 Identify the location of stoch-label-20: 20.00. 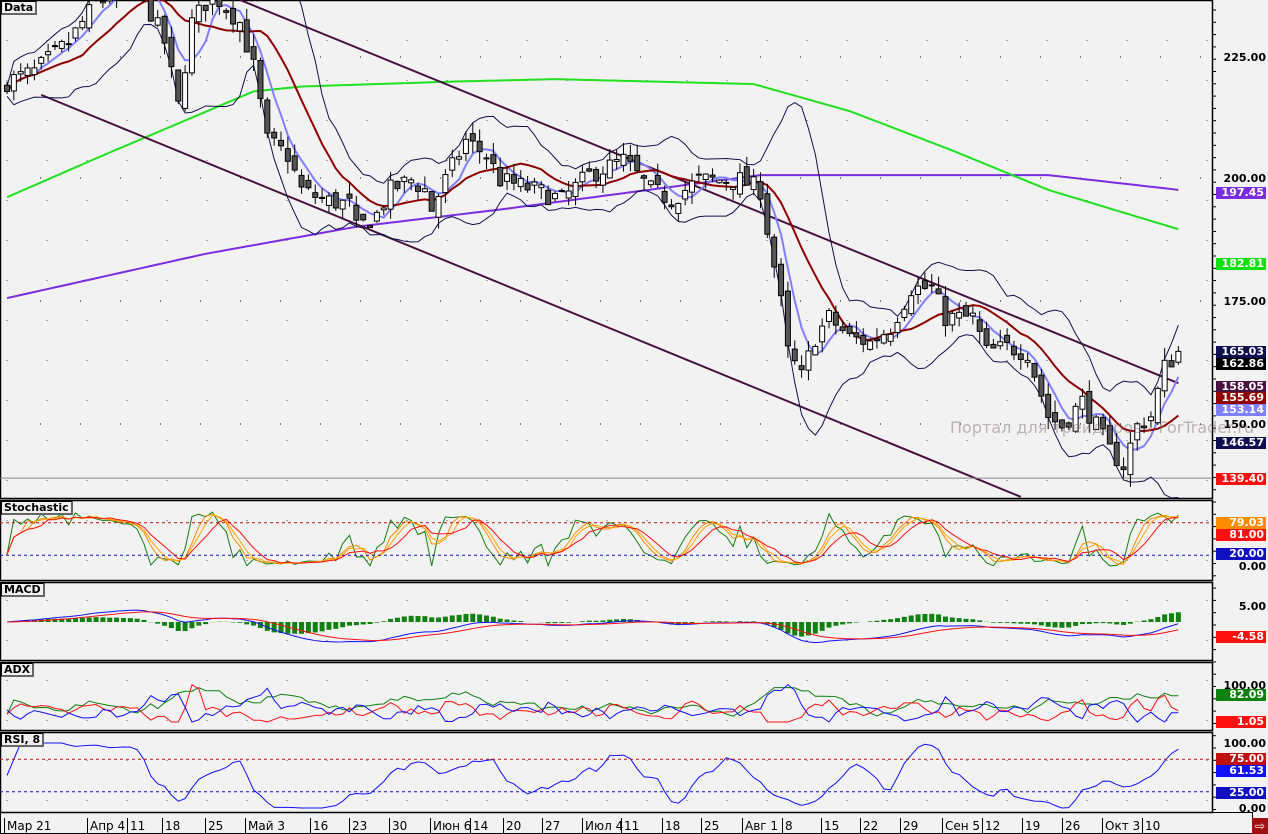
(1241, 554).